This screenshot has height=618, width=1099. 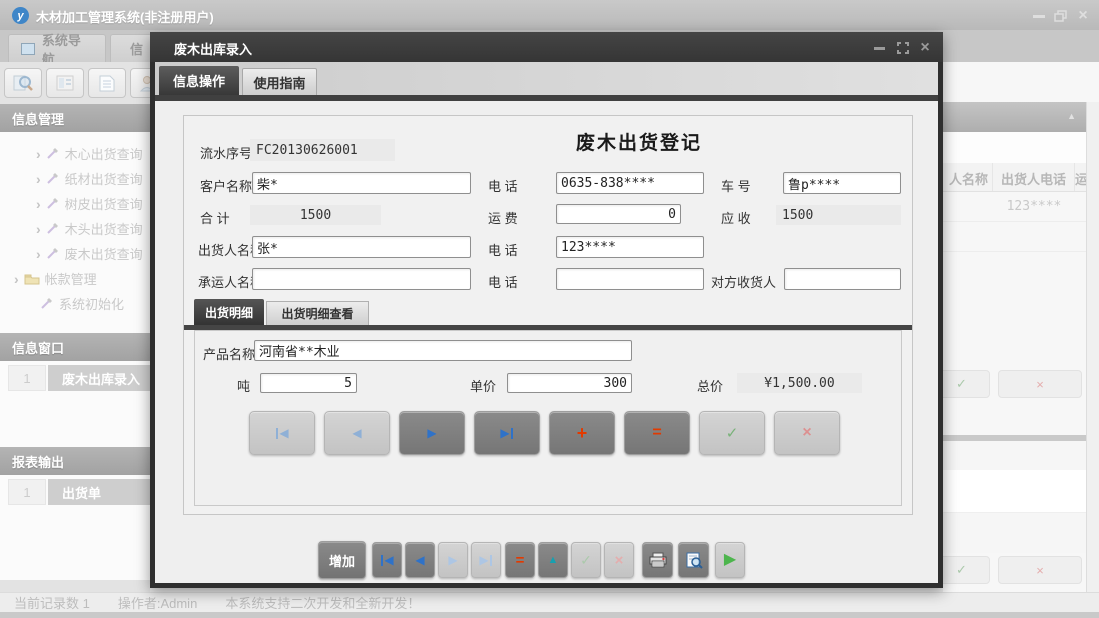 I want to click on toolbar-delete-button: =, so click(x=520, y=560).